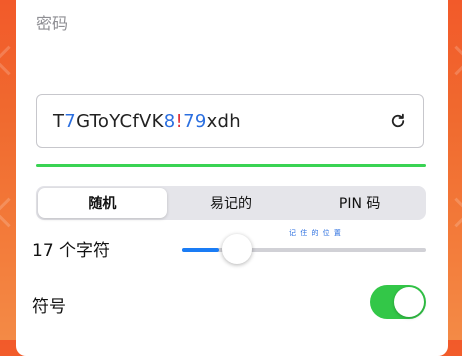  I want to click on tiny-note: 记 住 的 位 置, so click(315, 233).